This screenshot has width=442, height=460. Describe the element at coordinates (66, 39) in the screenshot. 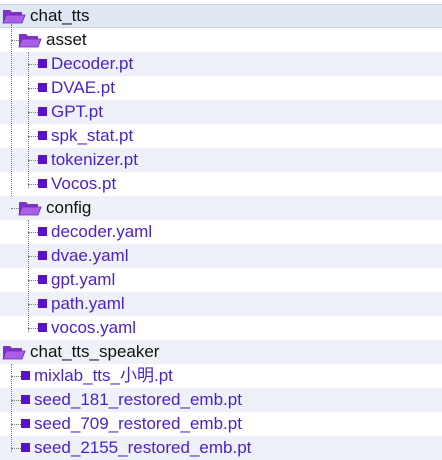

I see `folder-label: asset` at that location.